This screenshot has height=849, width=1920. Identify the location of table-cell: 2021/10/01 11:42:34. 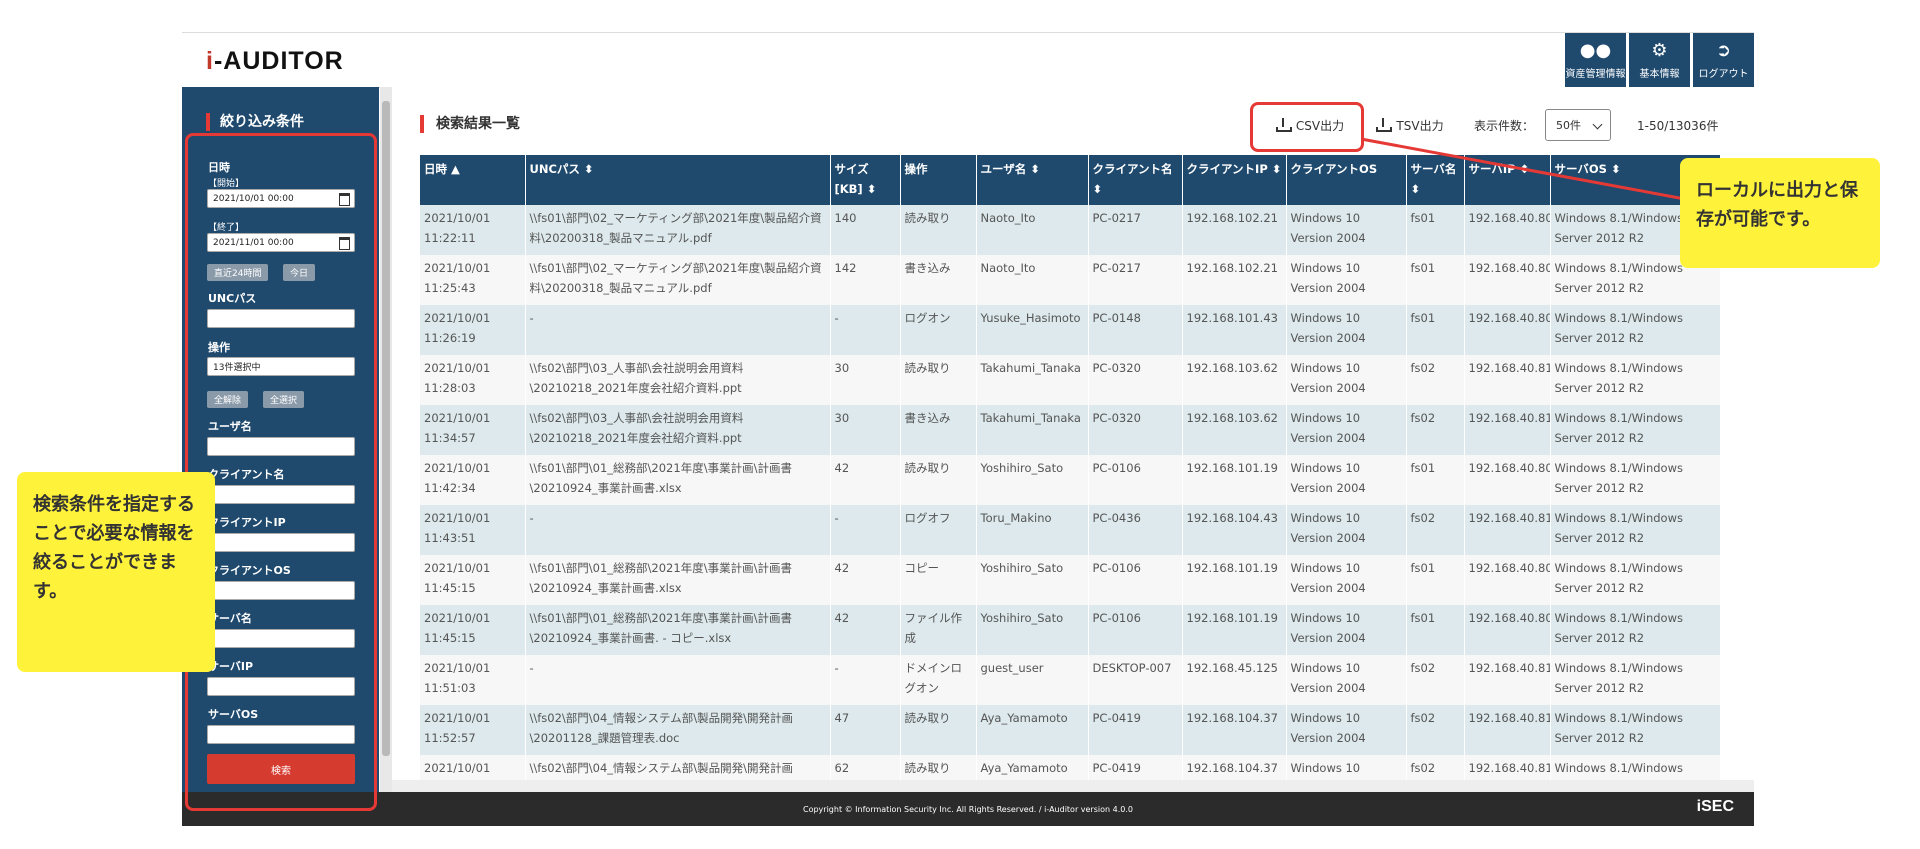
(473, 480).